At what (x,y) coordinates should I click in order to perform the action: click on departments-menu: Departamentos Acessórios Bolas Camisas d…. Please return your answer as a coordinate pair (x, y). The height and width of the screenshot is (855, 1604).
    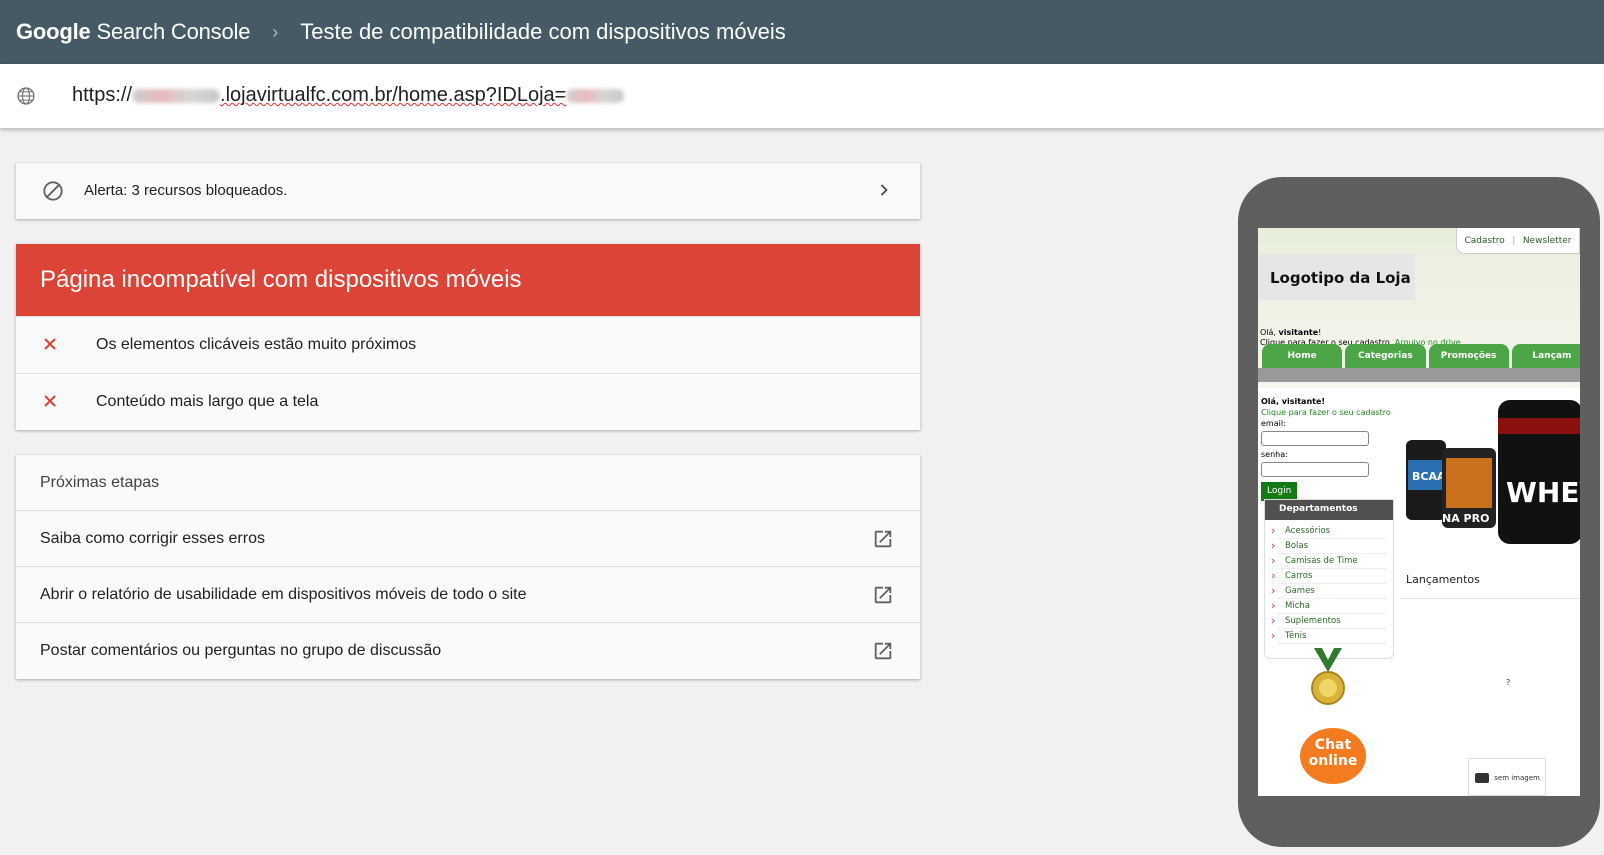
    Looking at the image, I should click on (1329, 579).